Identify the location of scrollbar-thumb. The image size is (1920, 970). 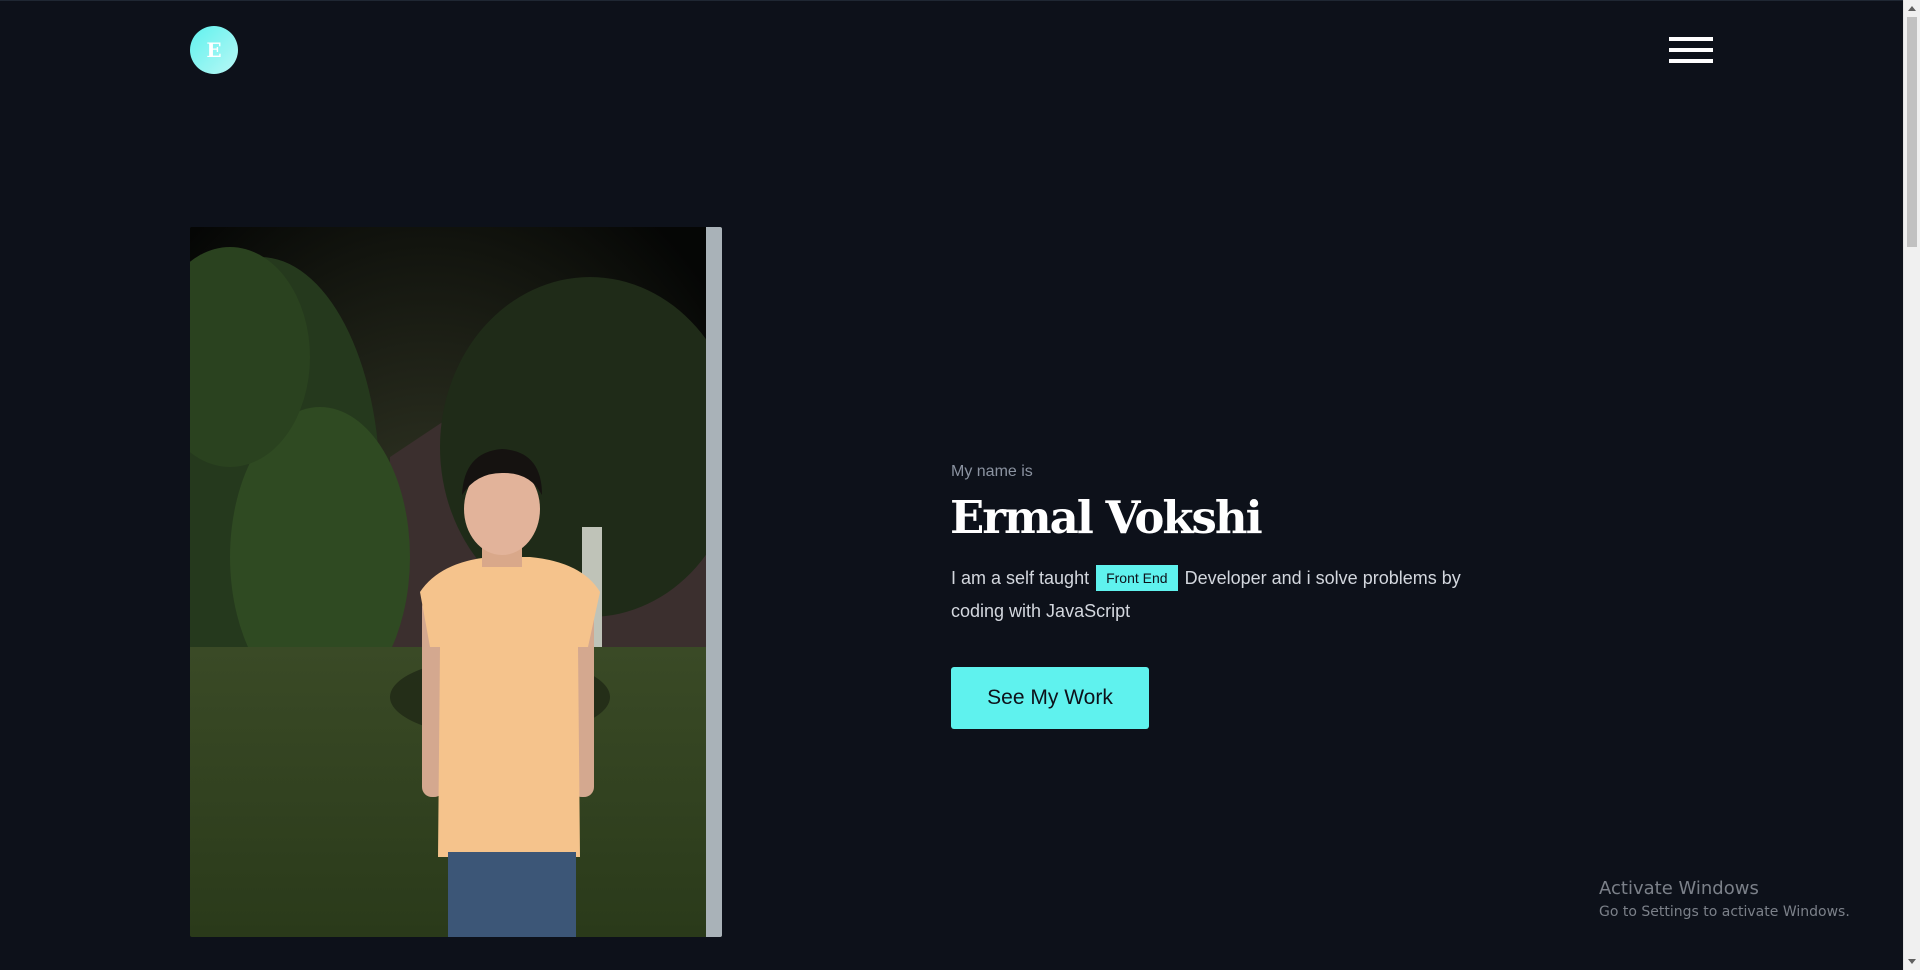
(1912, 132).